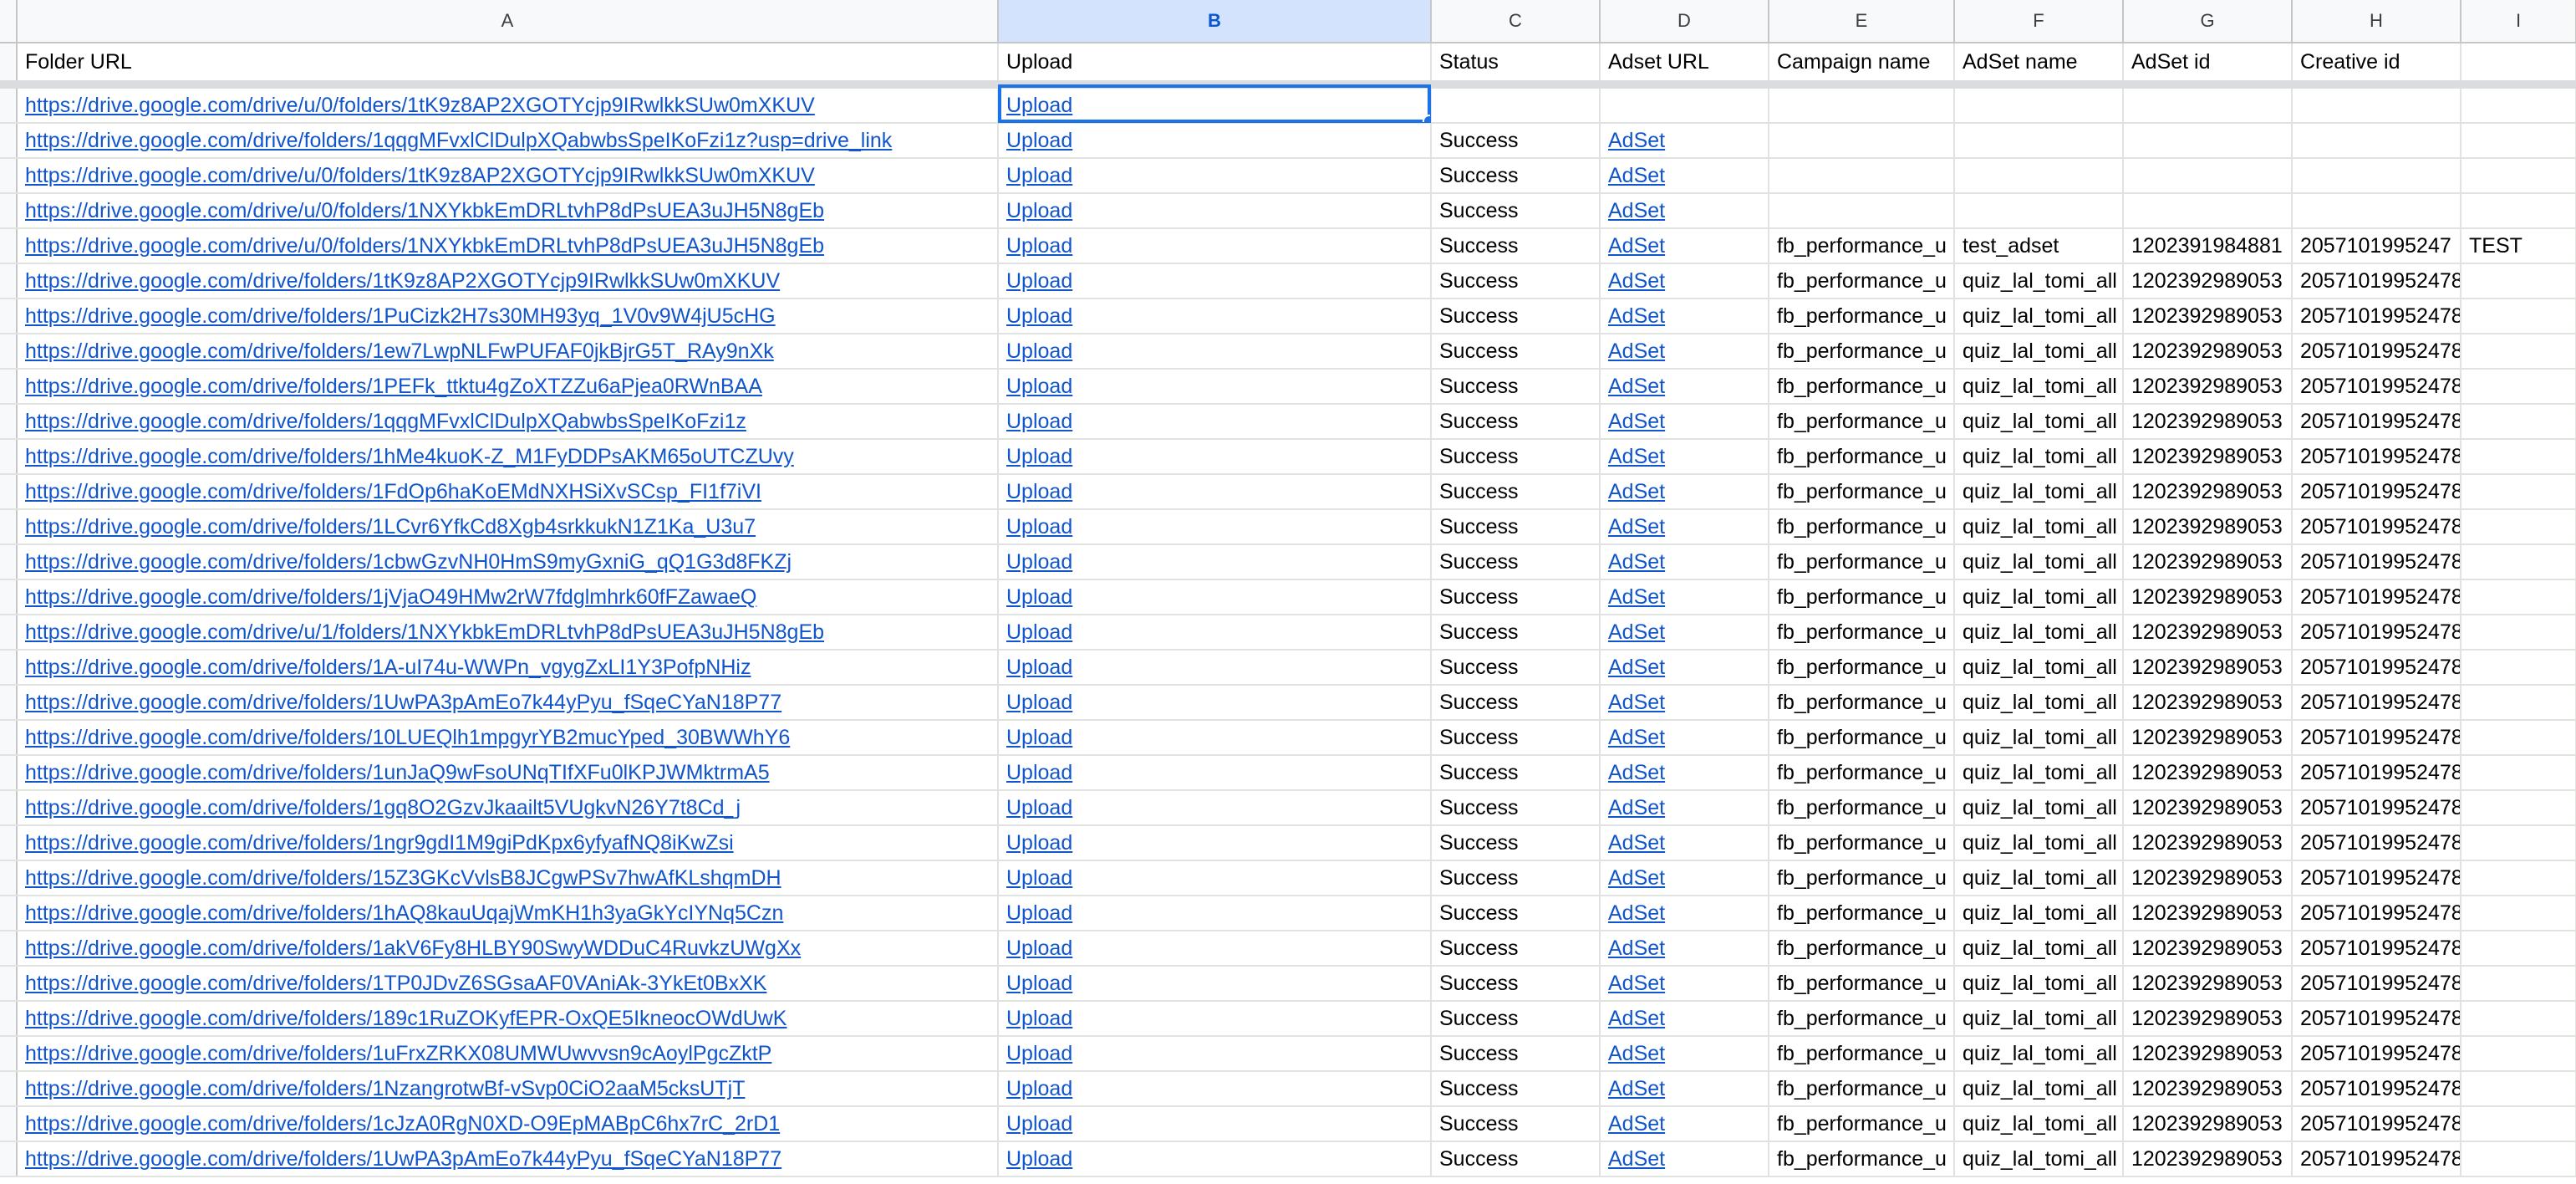  What do you see at coordinates (2376, 66) in the screenshot?
I see `header-cell-creative-id: Creative id` at bounding box center [2376, 66].